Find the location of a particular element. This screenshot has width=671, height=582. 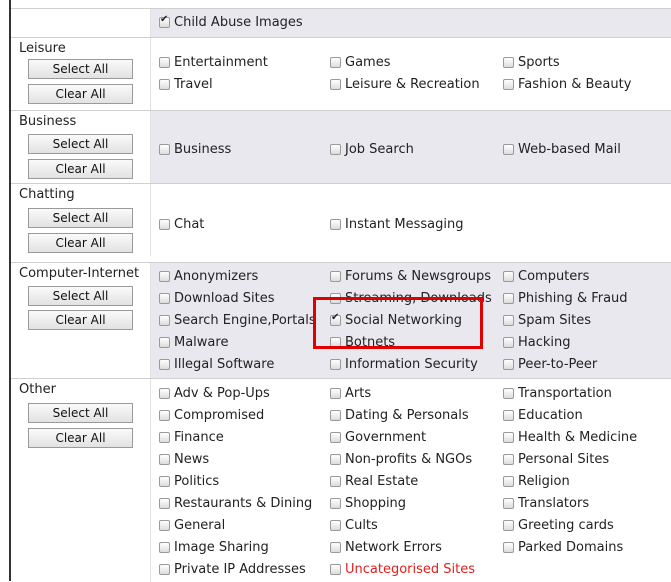

category-item: Education is located at coordinates (543, 415).